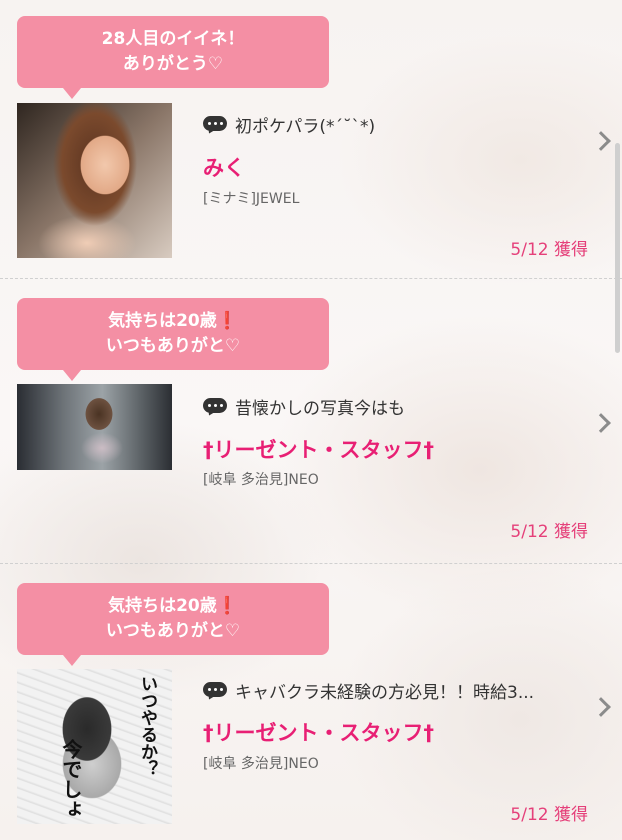 The image size is (622, 840). Describe the element at coordinates (617, 248) in the screenshot. I see `scrollbar` at that location.